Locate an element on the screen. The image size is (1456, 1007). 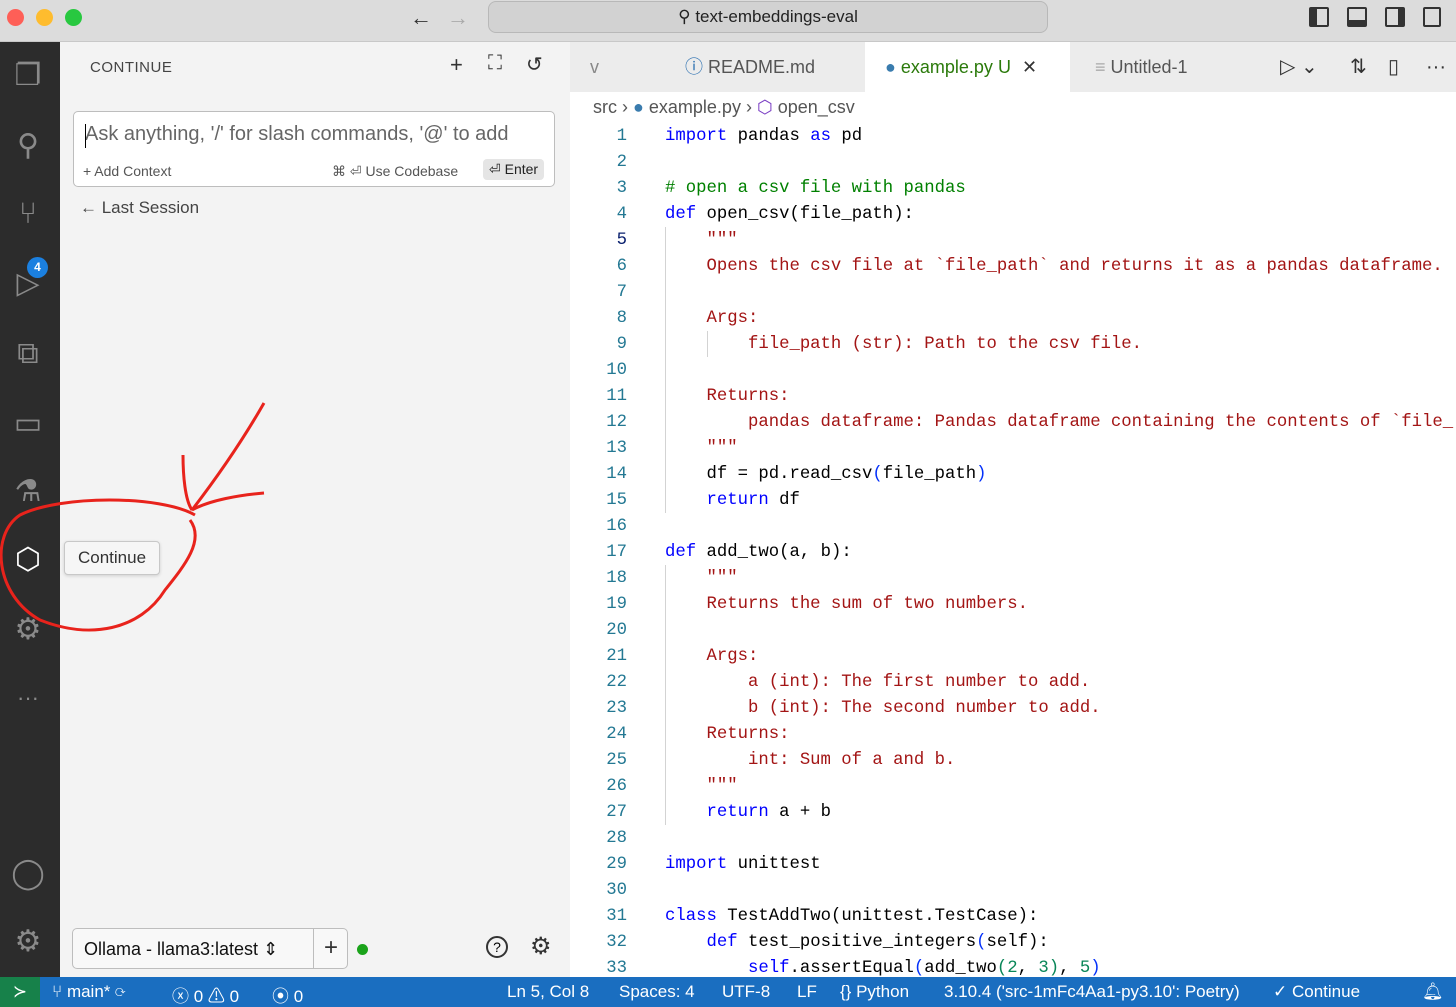
new-session-plus-icon: + is located at coordinates (456, 65).